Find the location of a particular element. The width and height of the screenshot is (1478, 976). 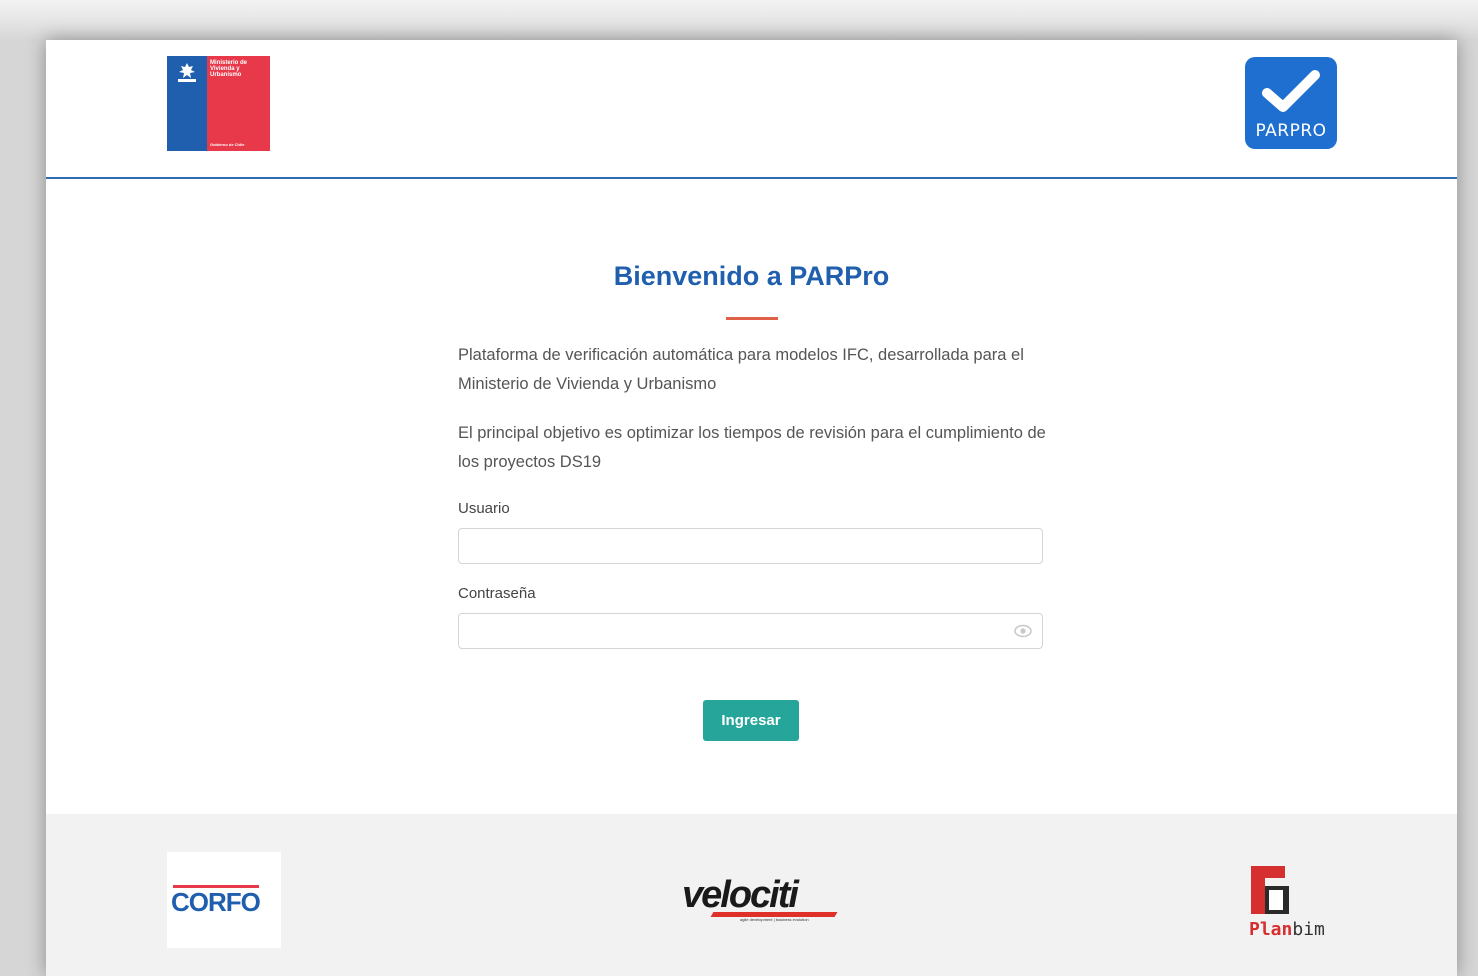

planbim-logo: Planbim is located at coordinates (1289, 903).